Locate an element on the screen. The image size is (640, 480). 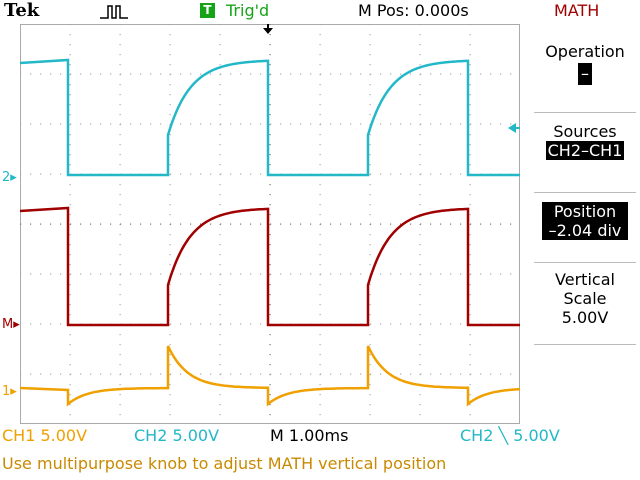
sources-label: Sources is located at coordinates (585, 131).